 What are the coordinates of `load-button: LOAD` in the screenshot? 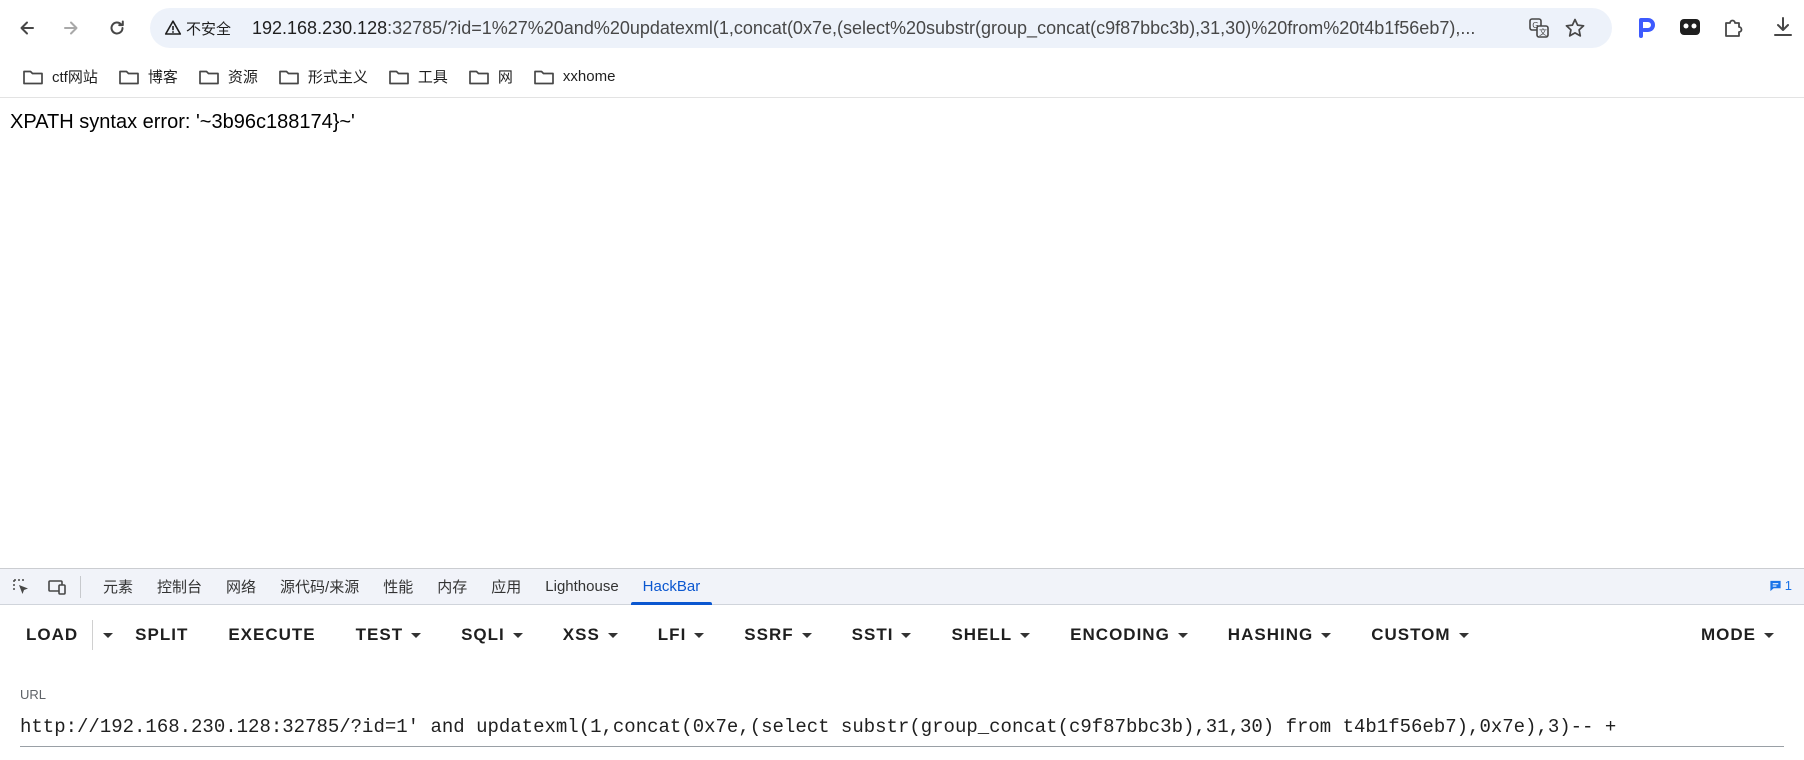 It's located at (46, 635).